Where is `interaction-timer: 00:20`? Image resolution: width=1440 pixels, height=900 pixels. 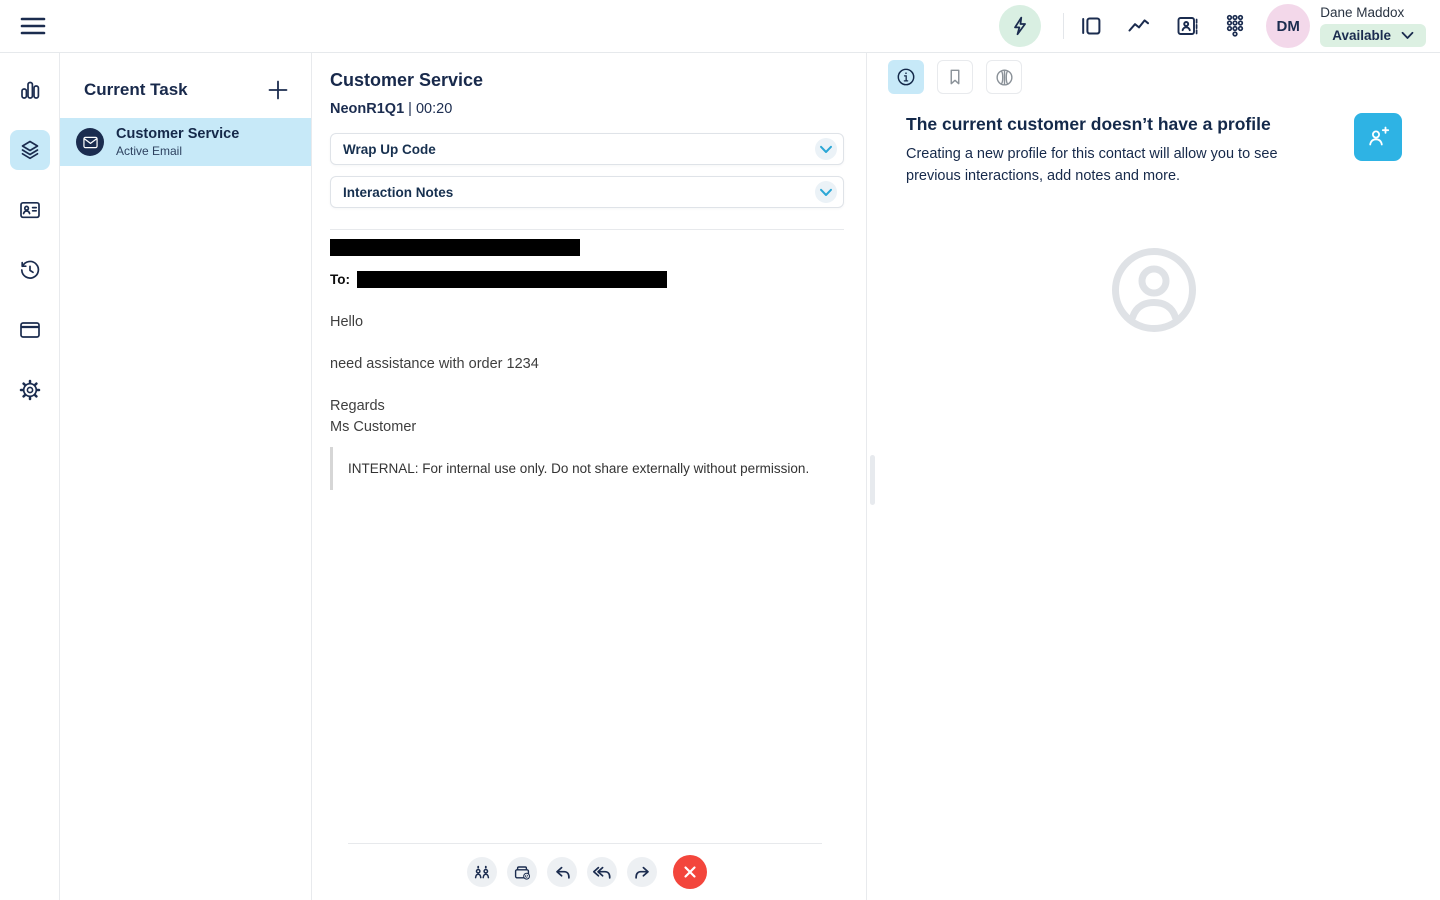
interaction-timer: 00:20 is located at coordinates (434, 109).